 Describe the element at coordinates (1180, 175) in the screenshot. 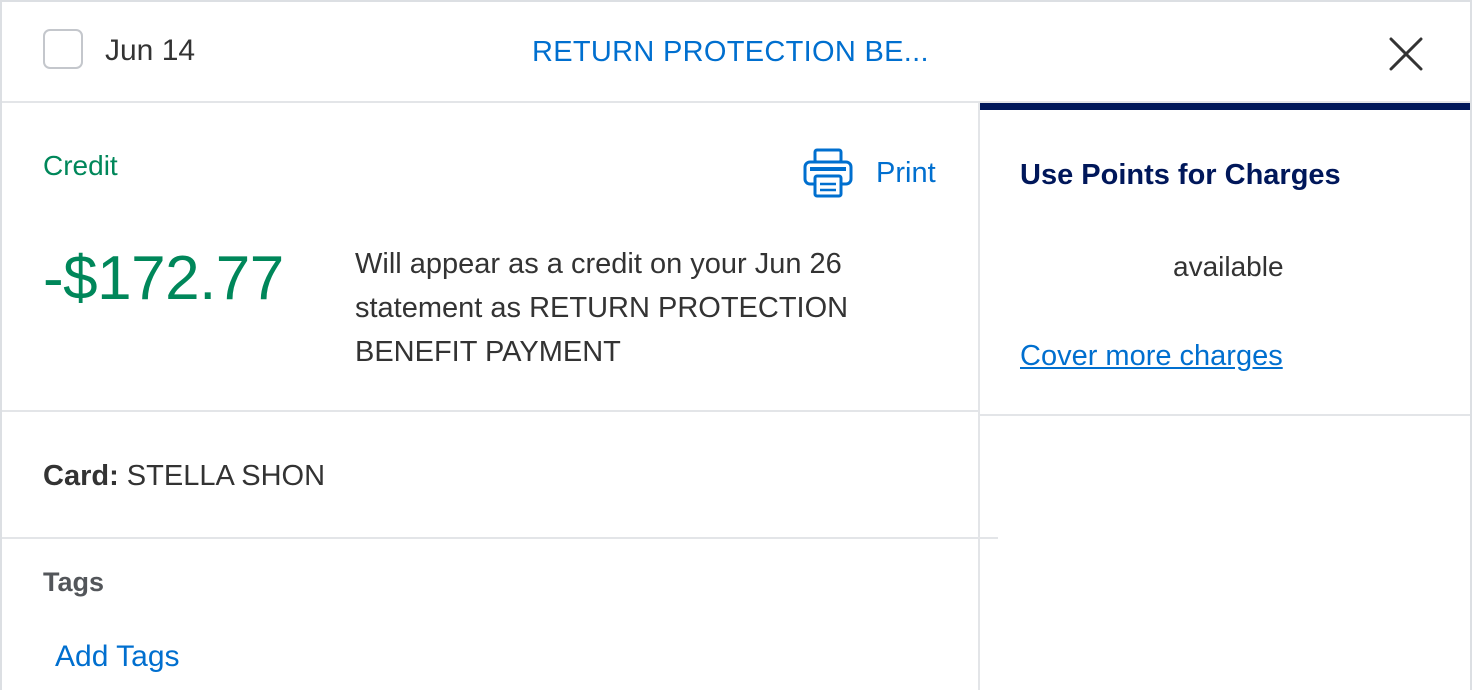

I see `points-title: Use Points for Charges` at that location.